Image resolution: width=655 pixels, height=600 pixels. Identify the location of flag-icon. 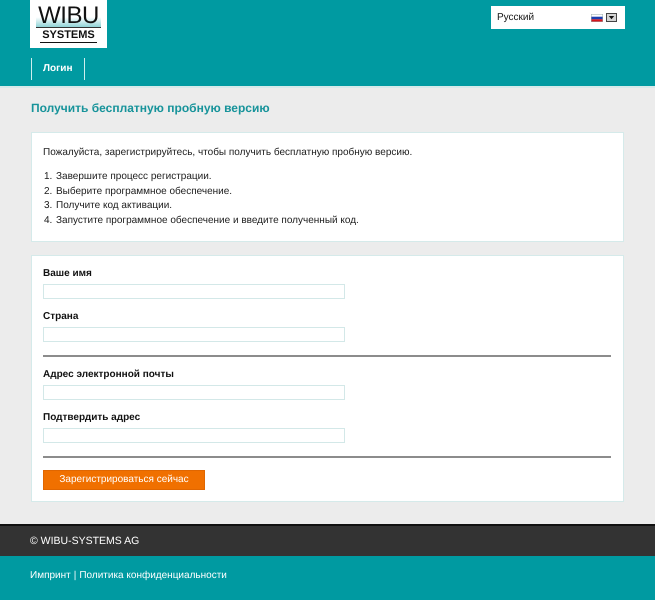
(597, 18).